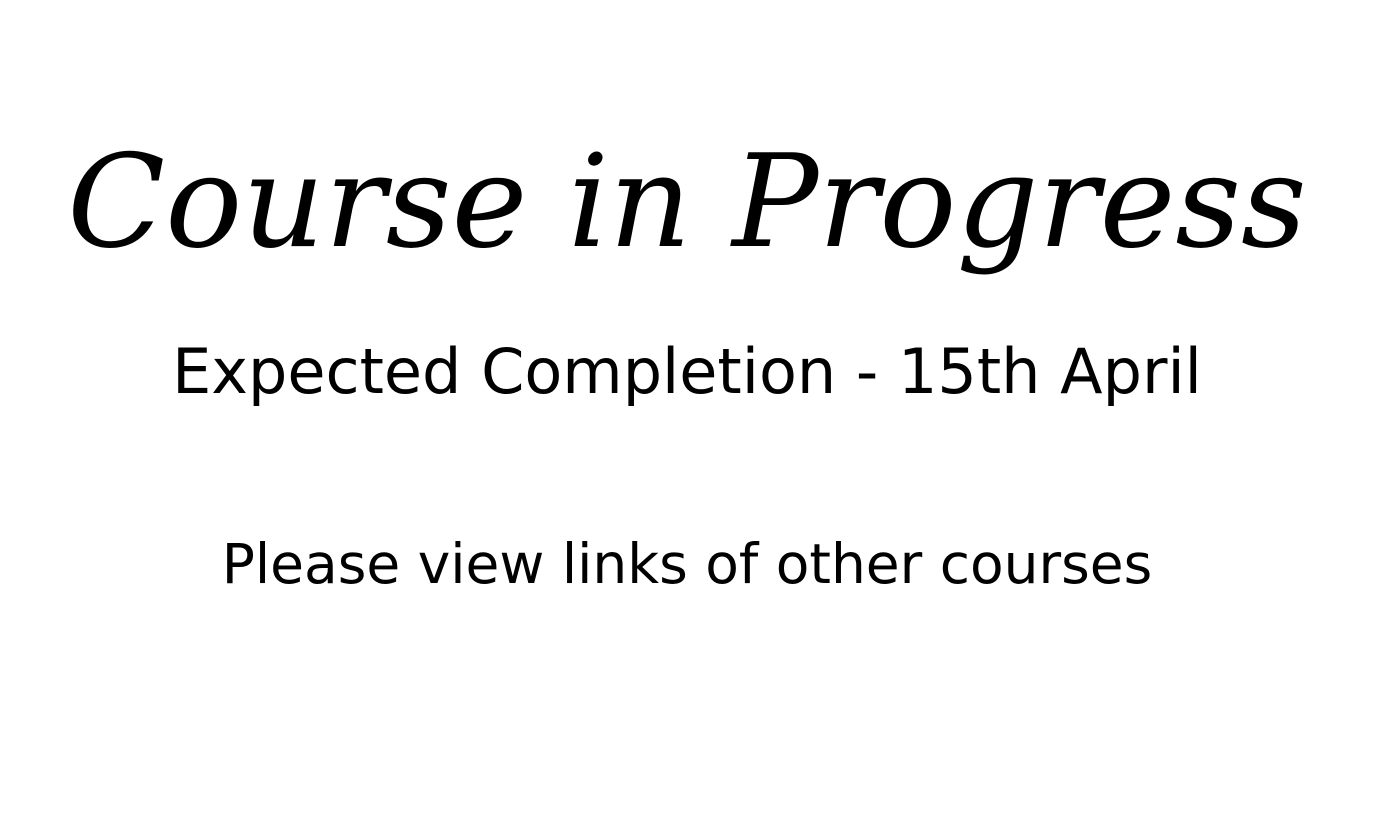 This screenshot has width=1374, height=828. I want to click on other-courses-note: Please view links of other courses, so click(687, 564).